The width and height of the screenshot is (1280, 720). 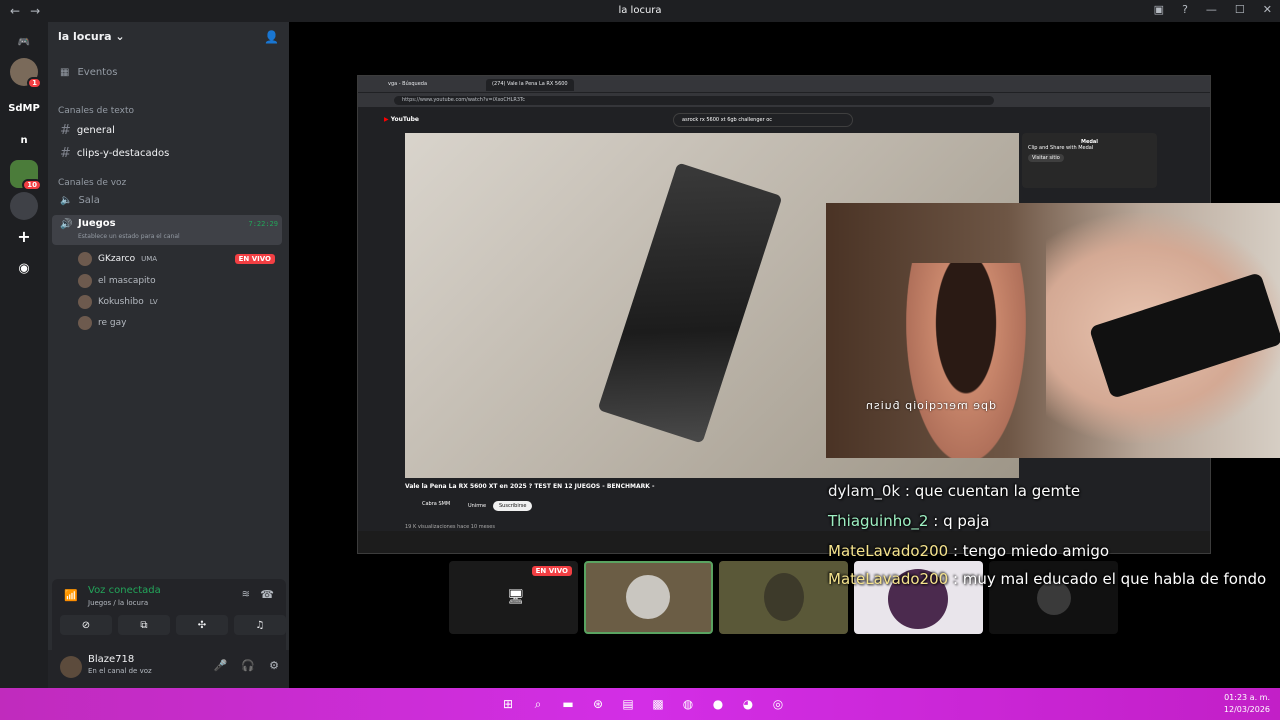 I want to click on gear-icon: ⚙, so click(x=274, y=665).